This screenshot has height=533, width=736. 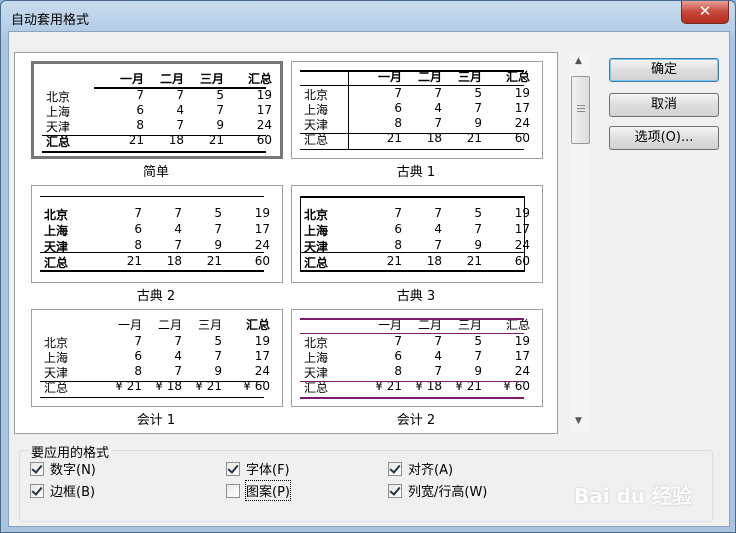 What do you see at coordinates (131, 79) in the screenshot?
I see `preview-header-cell: 一月` at bounding box center [131, 79].